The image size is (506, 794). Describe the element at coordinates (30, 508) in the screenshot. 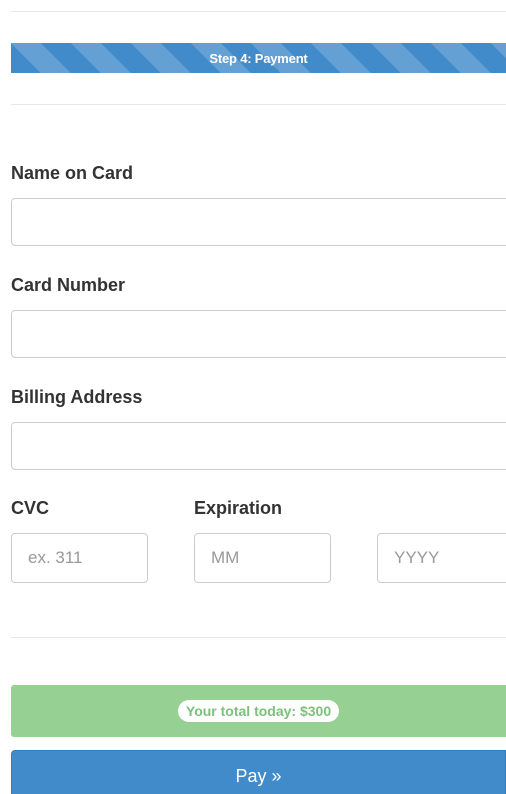

I see `cvc-label: CVC` at that location.